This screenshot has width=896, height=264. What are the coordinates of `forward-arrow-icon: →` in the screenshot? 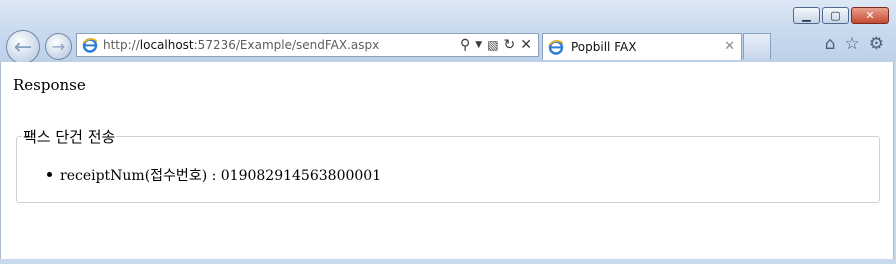 It's located at (58, 46).